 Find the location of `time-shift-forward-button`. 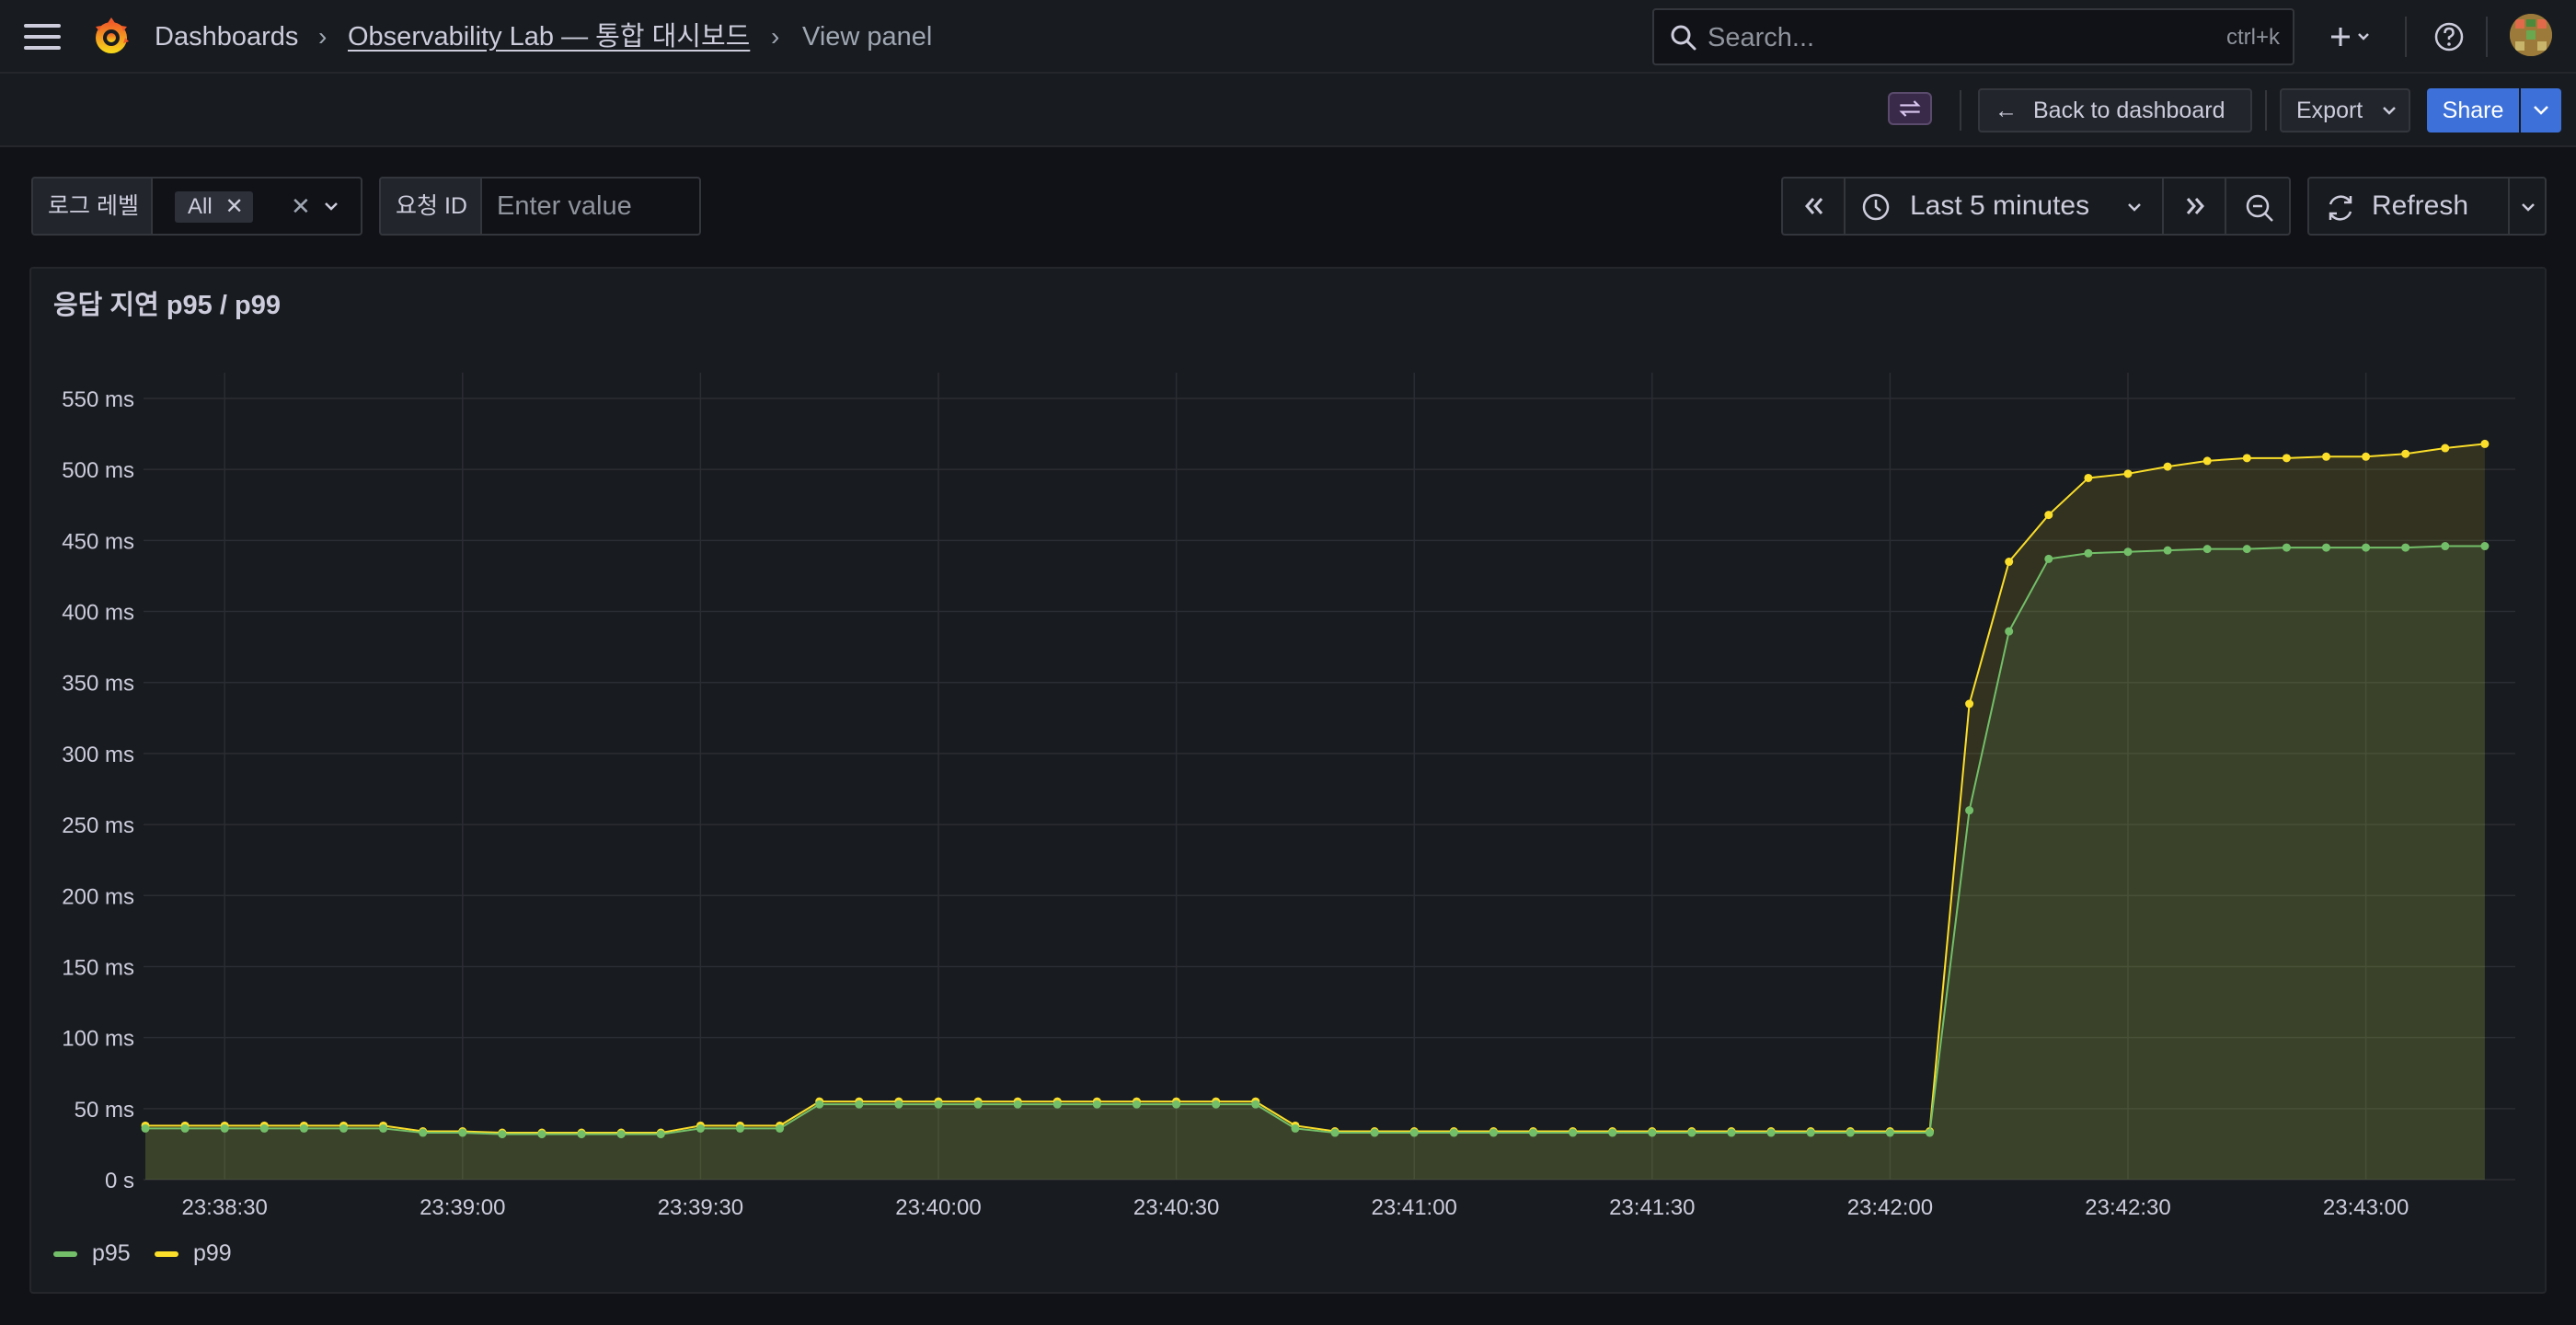

time-shift-forward-button is located at coordinates (2194, 206).